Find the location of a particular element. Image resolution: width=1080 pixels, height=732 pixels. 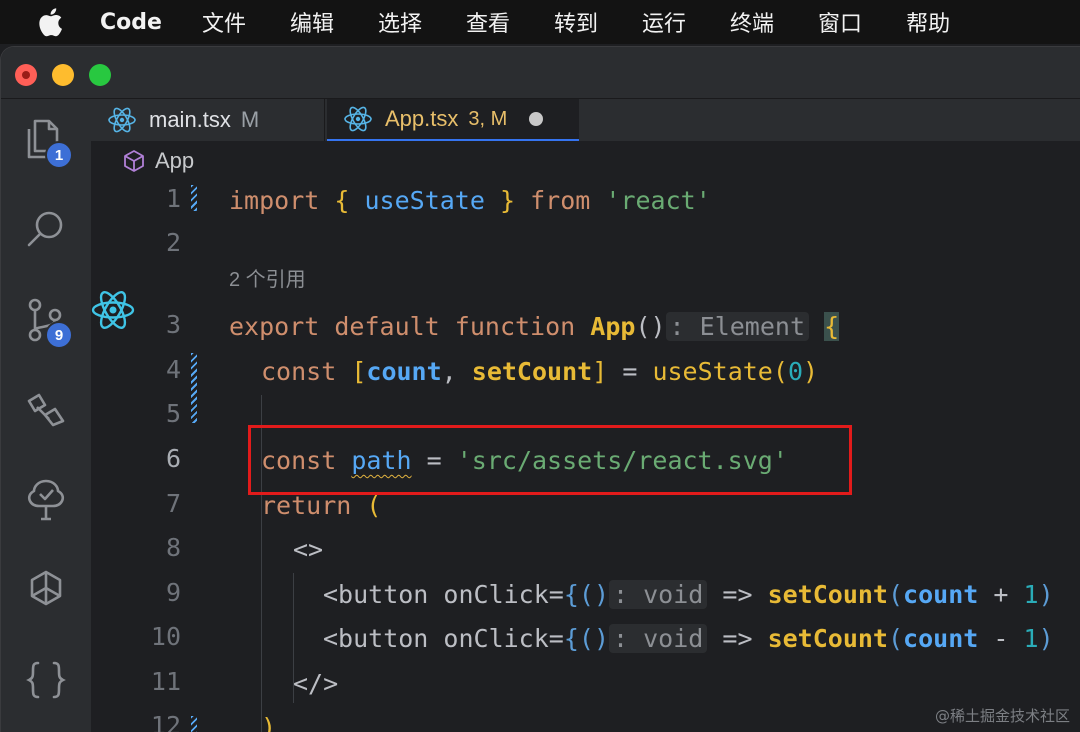

line-number: 5 is located at coordinates (173, 413).